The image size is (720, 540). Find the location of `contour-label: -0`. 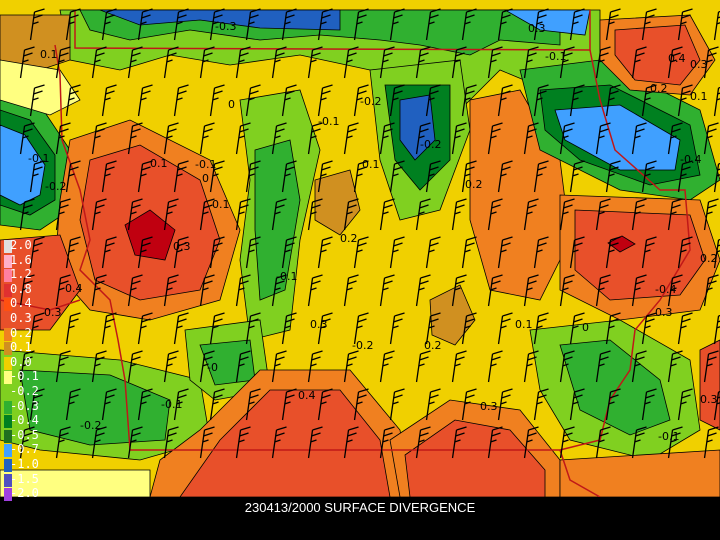

contour-label: -0 is located at coordinates (212, 367).